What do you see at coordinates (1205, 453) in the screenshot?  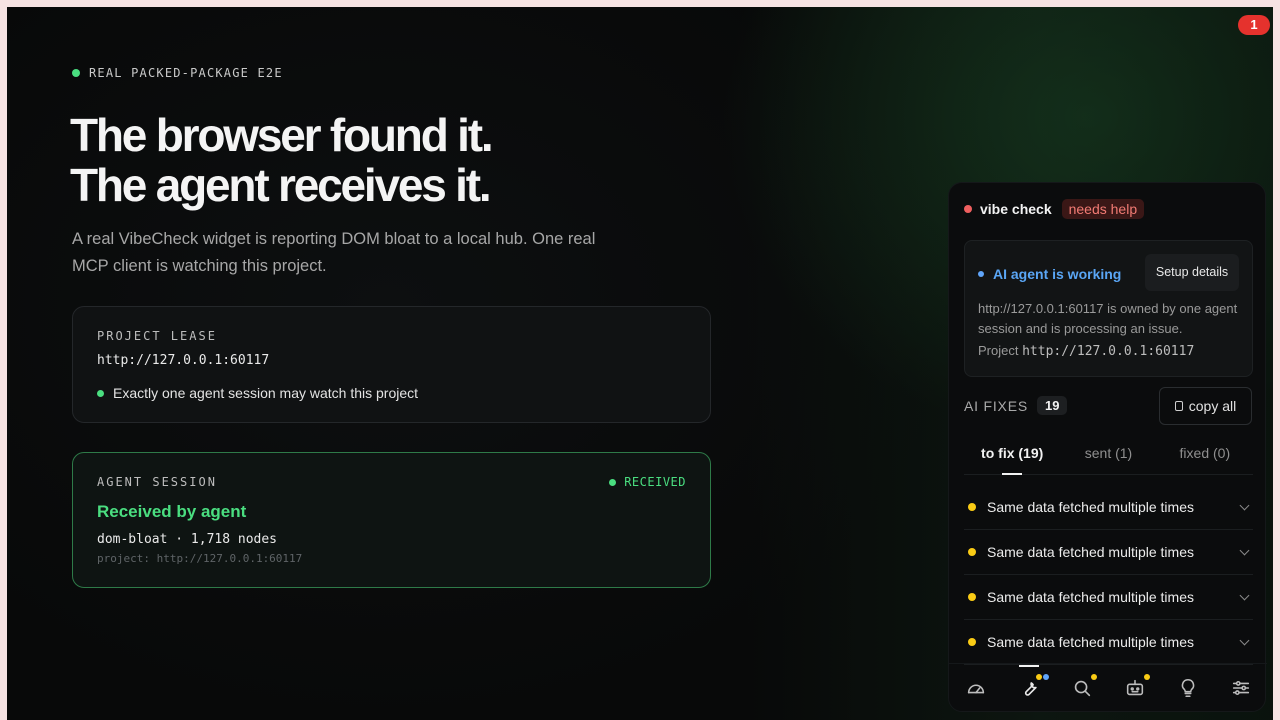 I see `tab-fixed: fixed (0)` at bounding box center [1205, 453].